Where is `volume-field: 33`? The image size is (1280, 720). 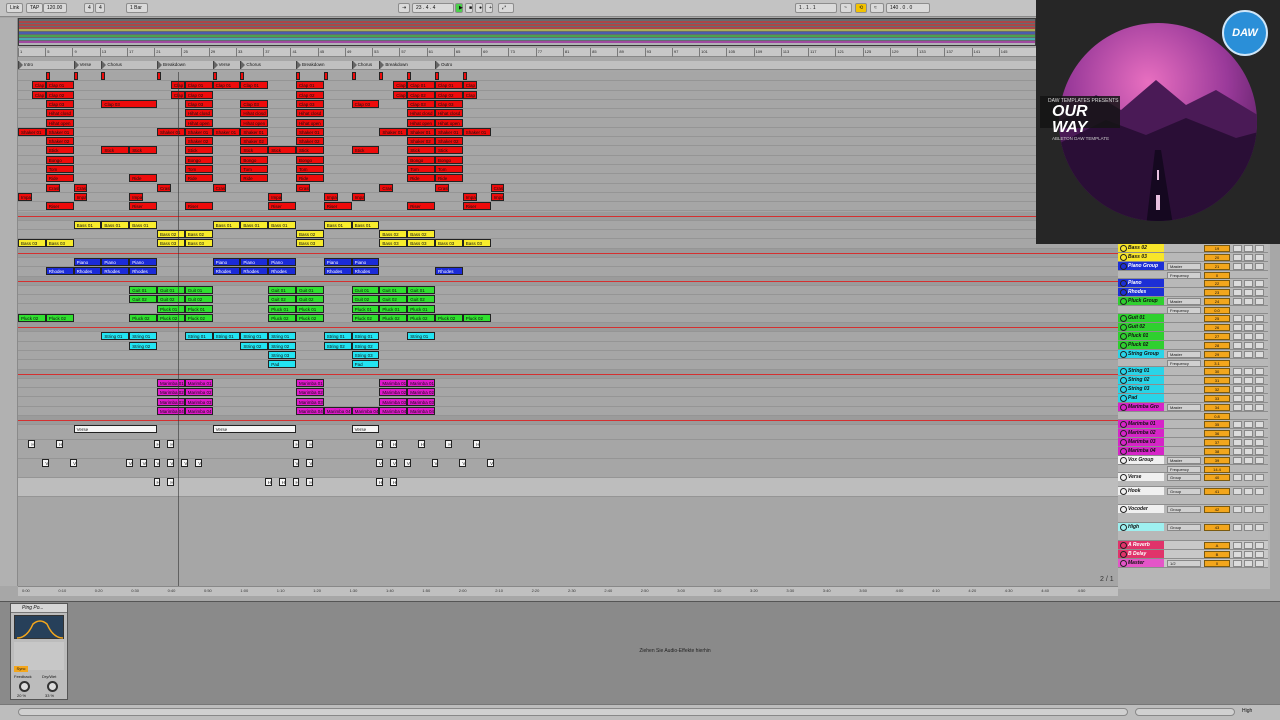 volume-field: 33 is located at coordinates (1217, 398).